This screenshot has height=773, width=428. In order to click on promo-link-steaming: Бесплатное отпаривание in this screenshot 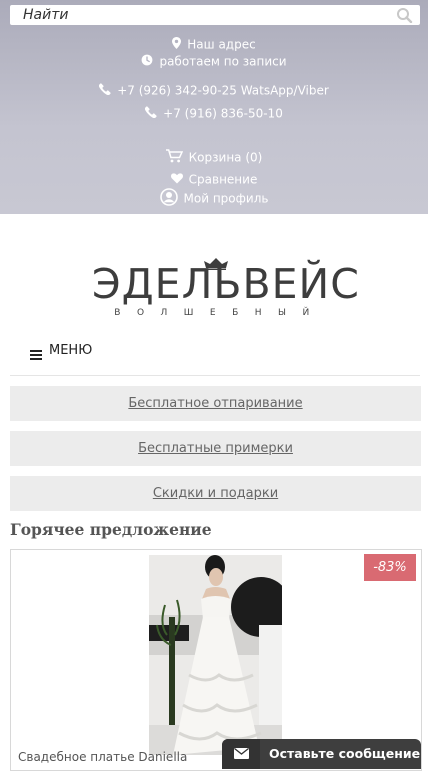, I will do `click(215, 403)`.